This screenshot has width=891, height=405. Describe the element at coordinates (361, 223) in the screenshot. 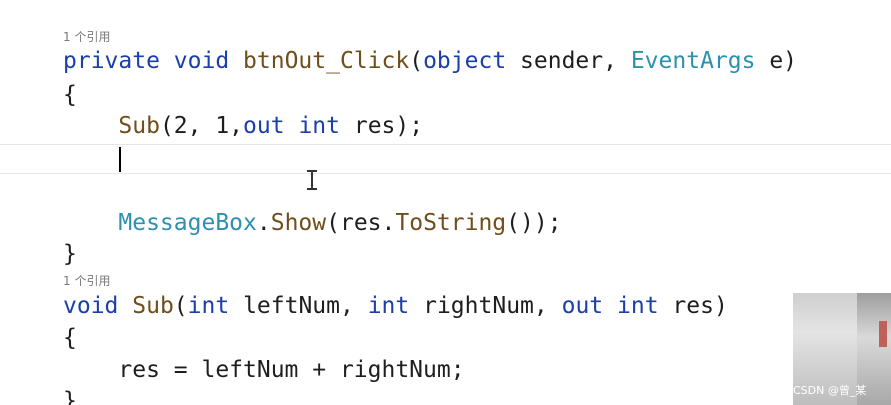

I see `call-args: (res.` at that location.